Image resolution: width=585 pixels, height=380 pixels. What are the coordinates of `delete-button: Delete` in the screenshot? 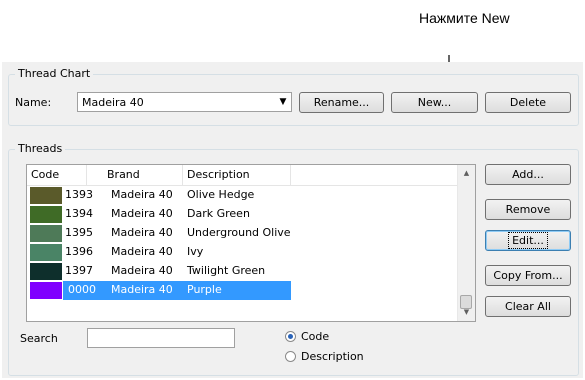 It's located at (528, 102).